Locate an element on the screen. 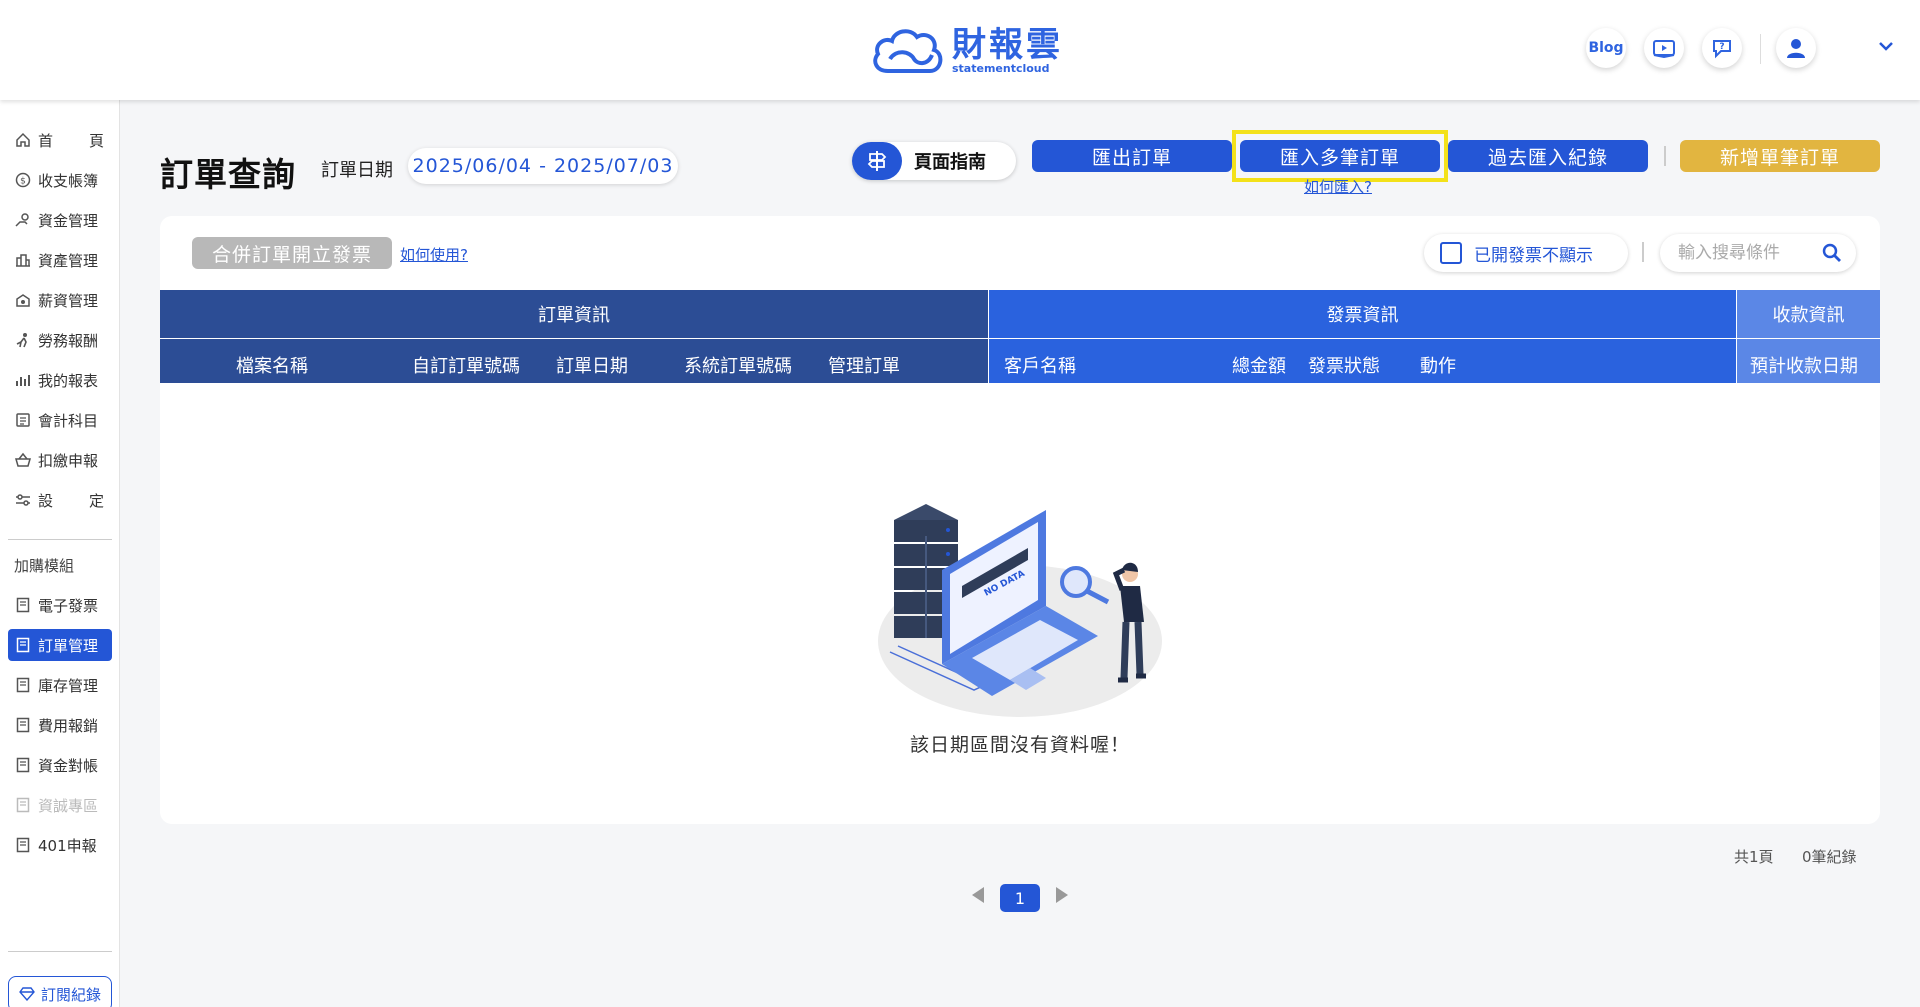 The width and height of the screenshot is (1920, 1007). sidebar-item-home: 首頁 is located at coordinates (60, 140).